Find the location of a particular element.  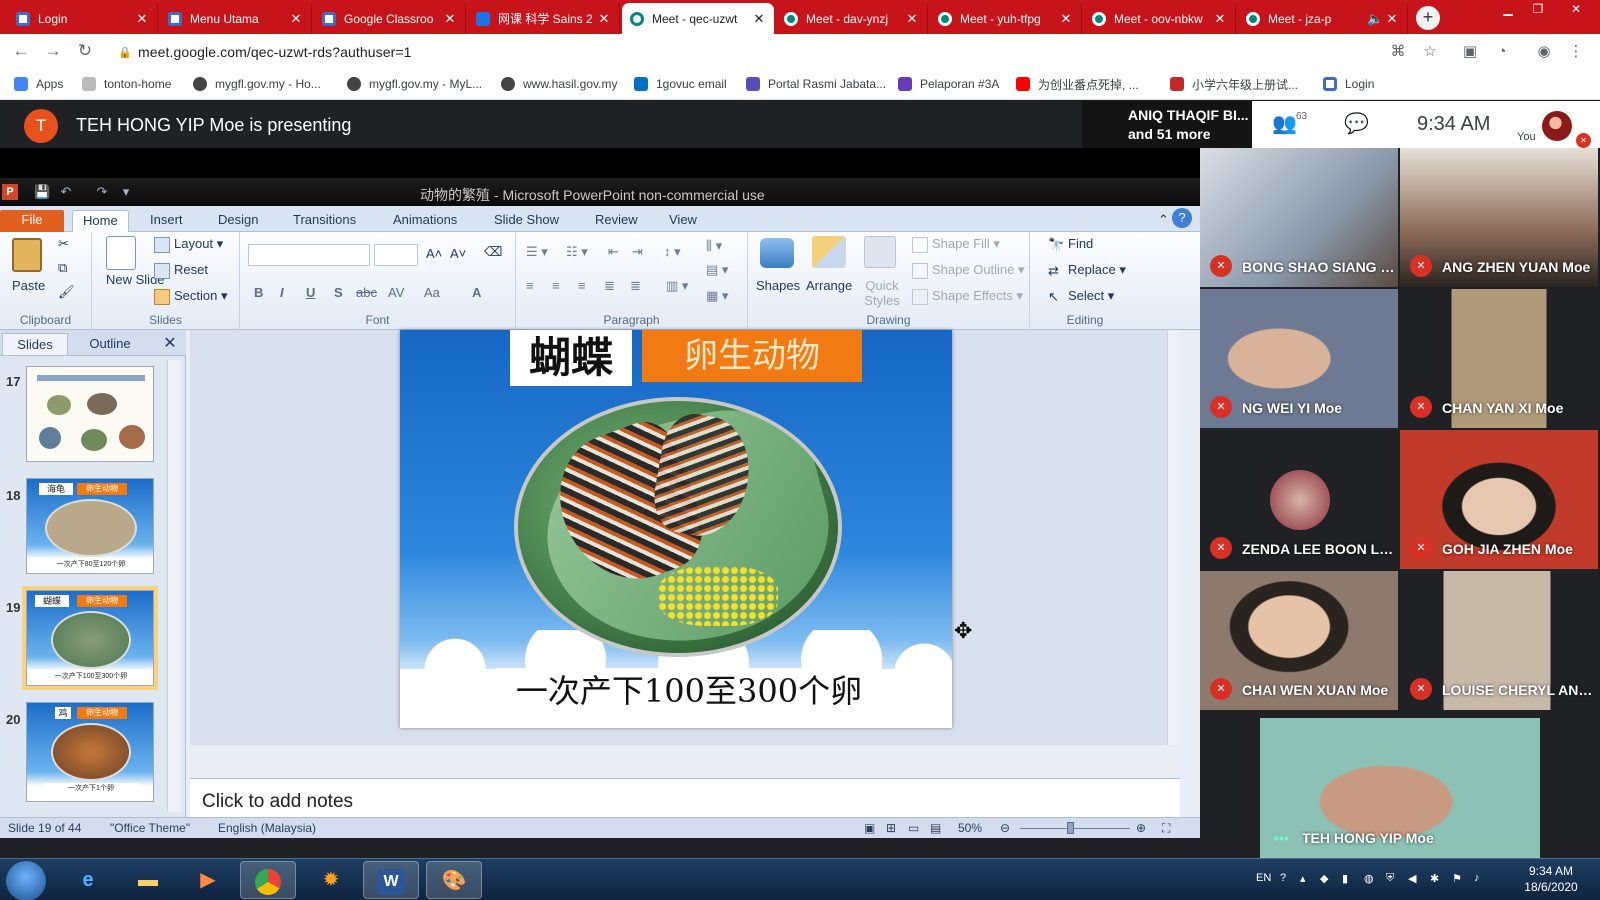

shapes-button: Shapes is located at coordinates (778, 285).